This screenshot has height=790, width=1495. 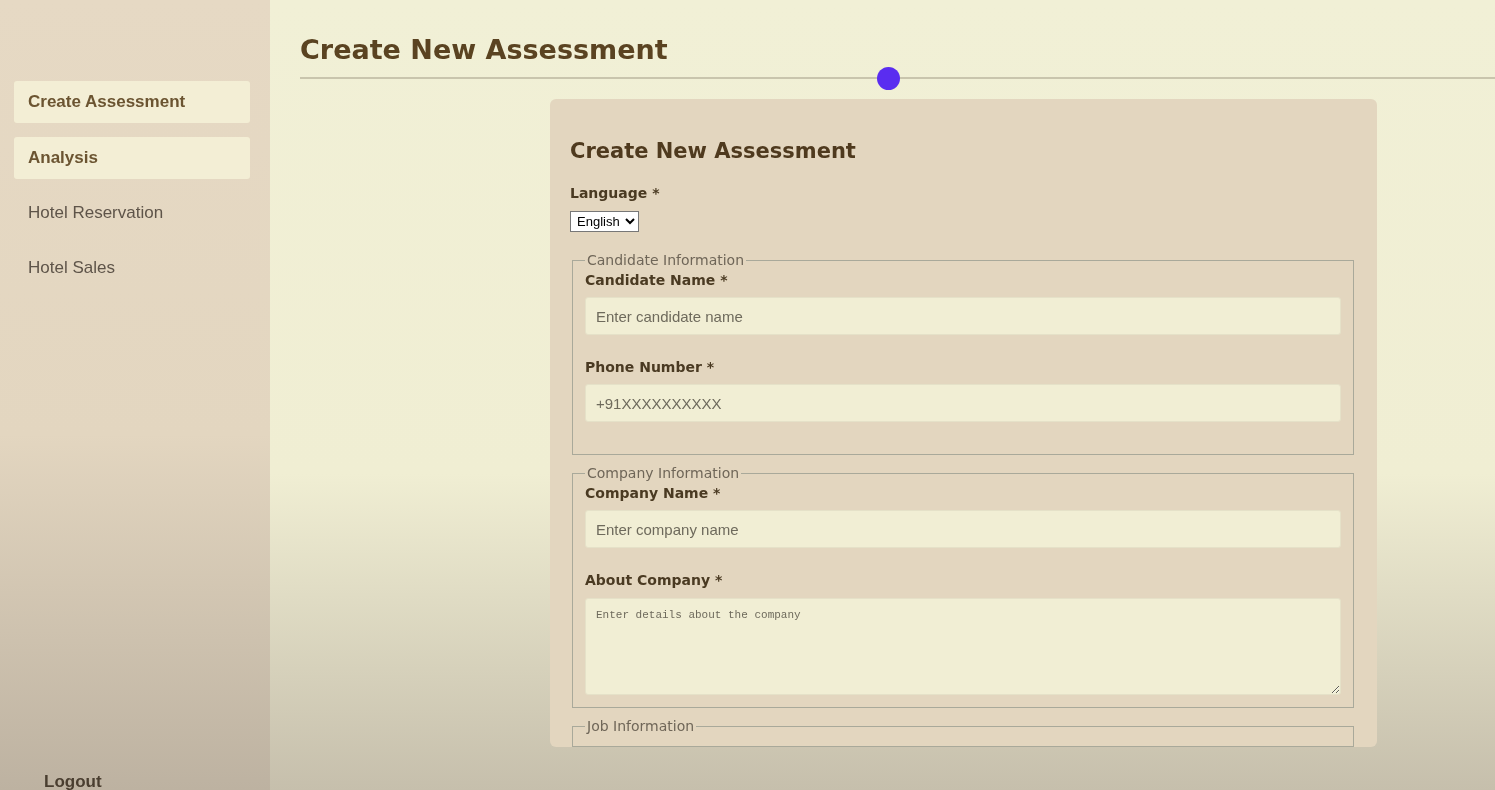 What do you see at coordinates (666, 260) in the screenshot?
I see `section-legend: Candidate Information` at bounding box center [666, 260].